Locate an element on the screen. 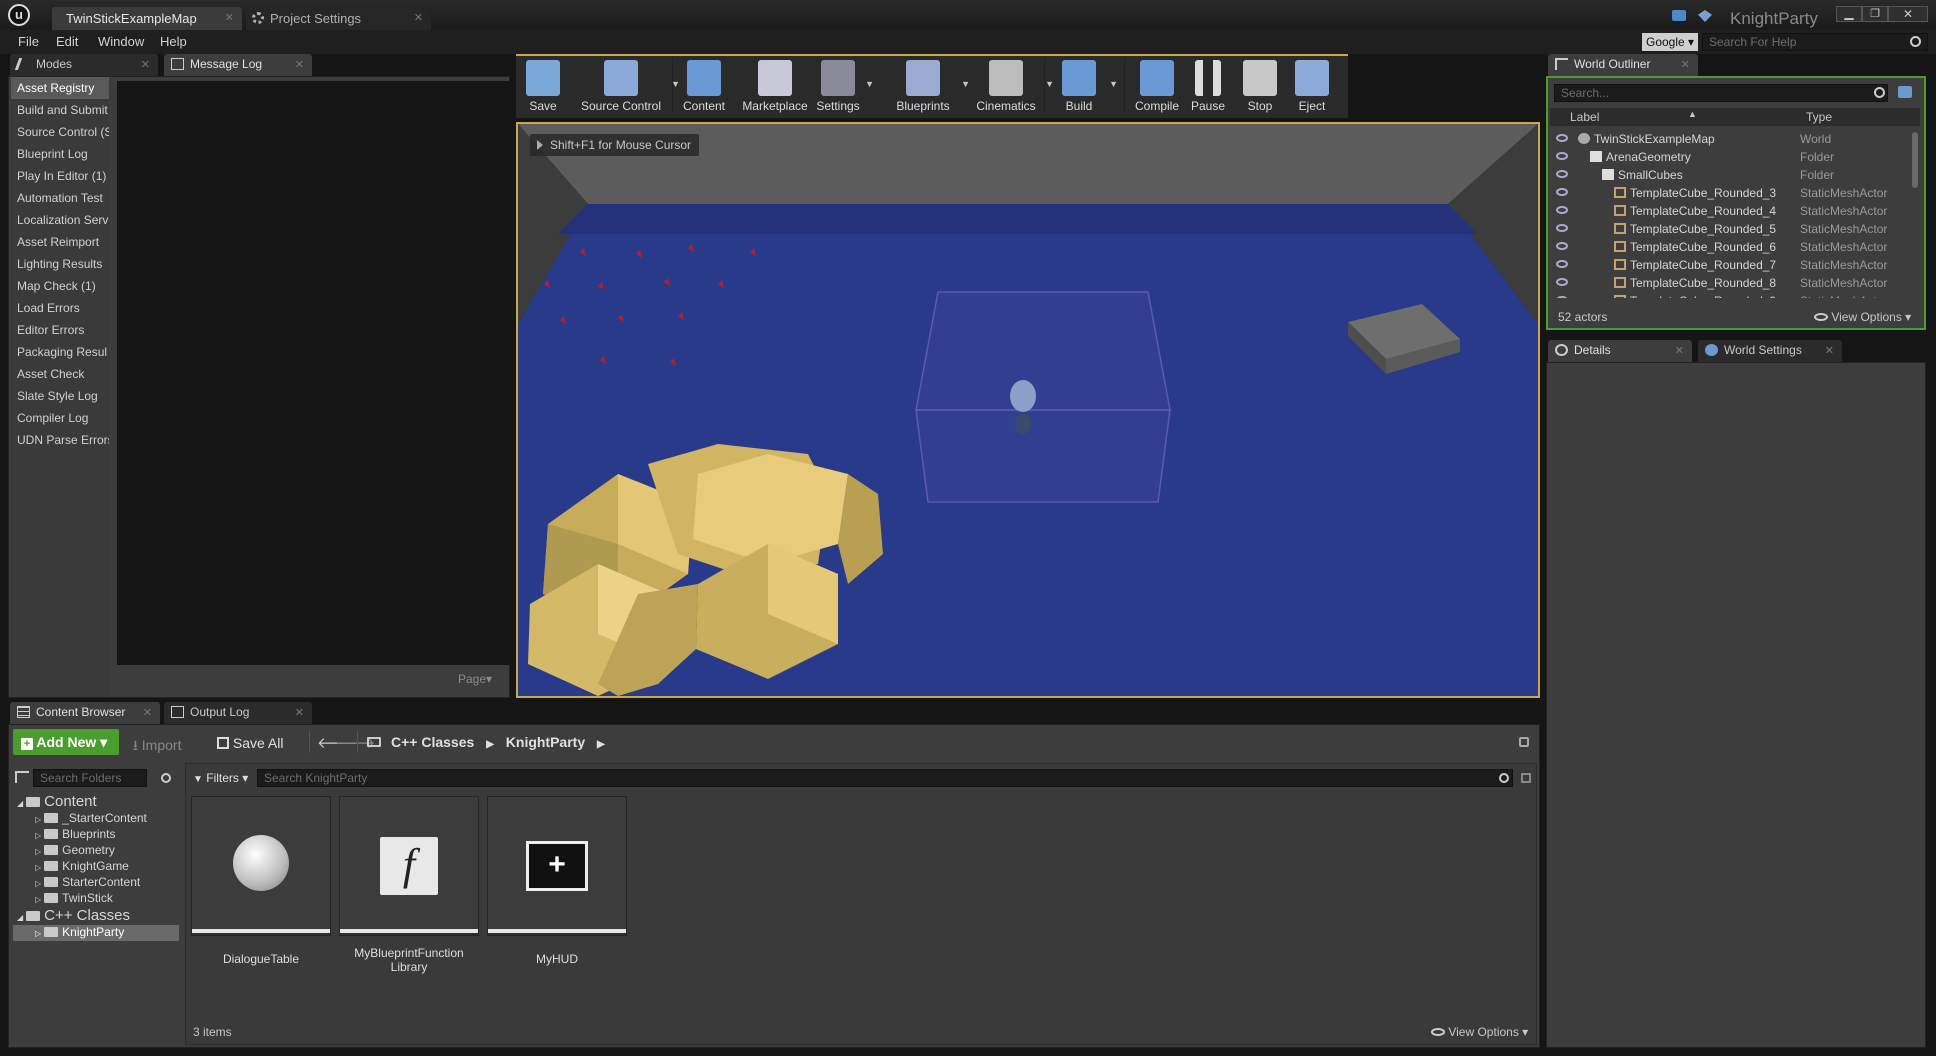 This screenshot has width=1936, height=1056. breadcrumb-cpp-classes: C++ Classes is located at coordinates (432, 742).